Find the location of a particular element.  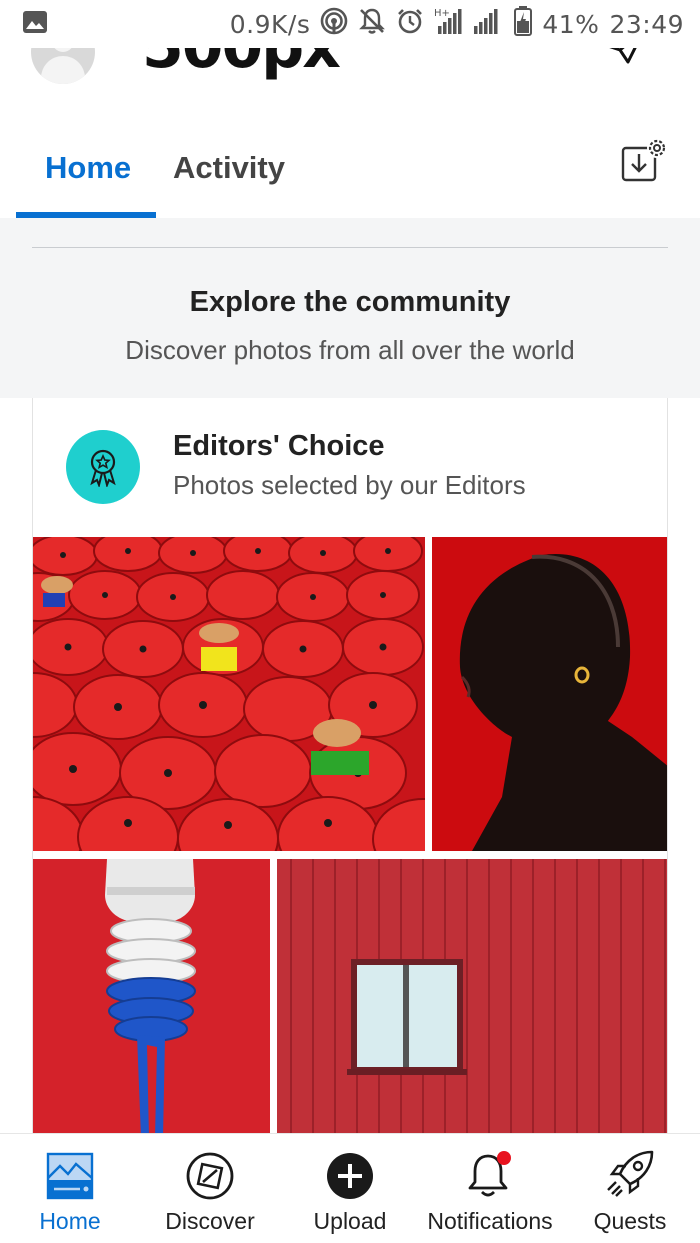

brand-logo: 500px is located at coordinates (241, 65).